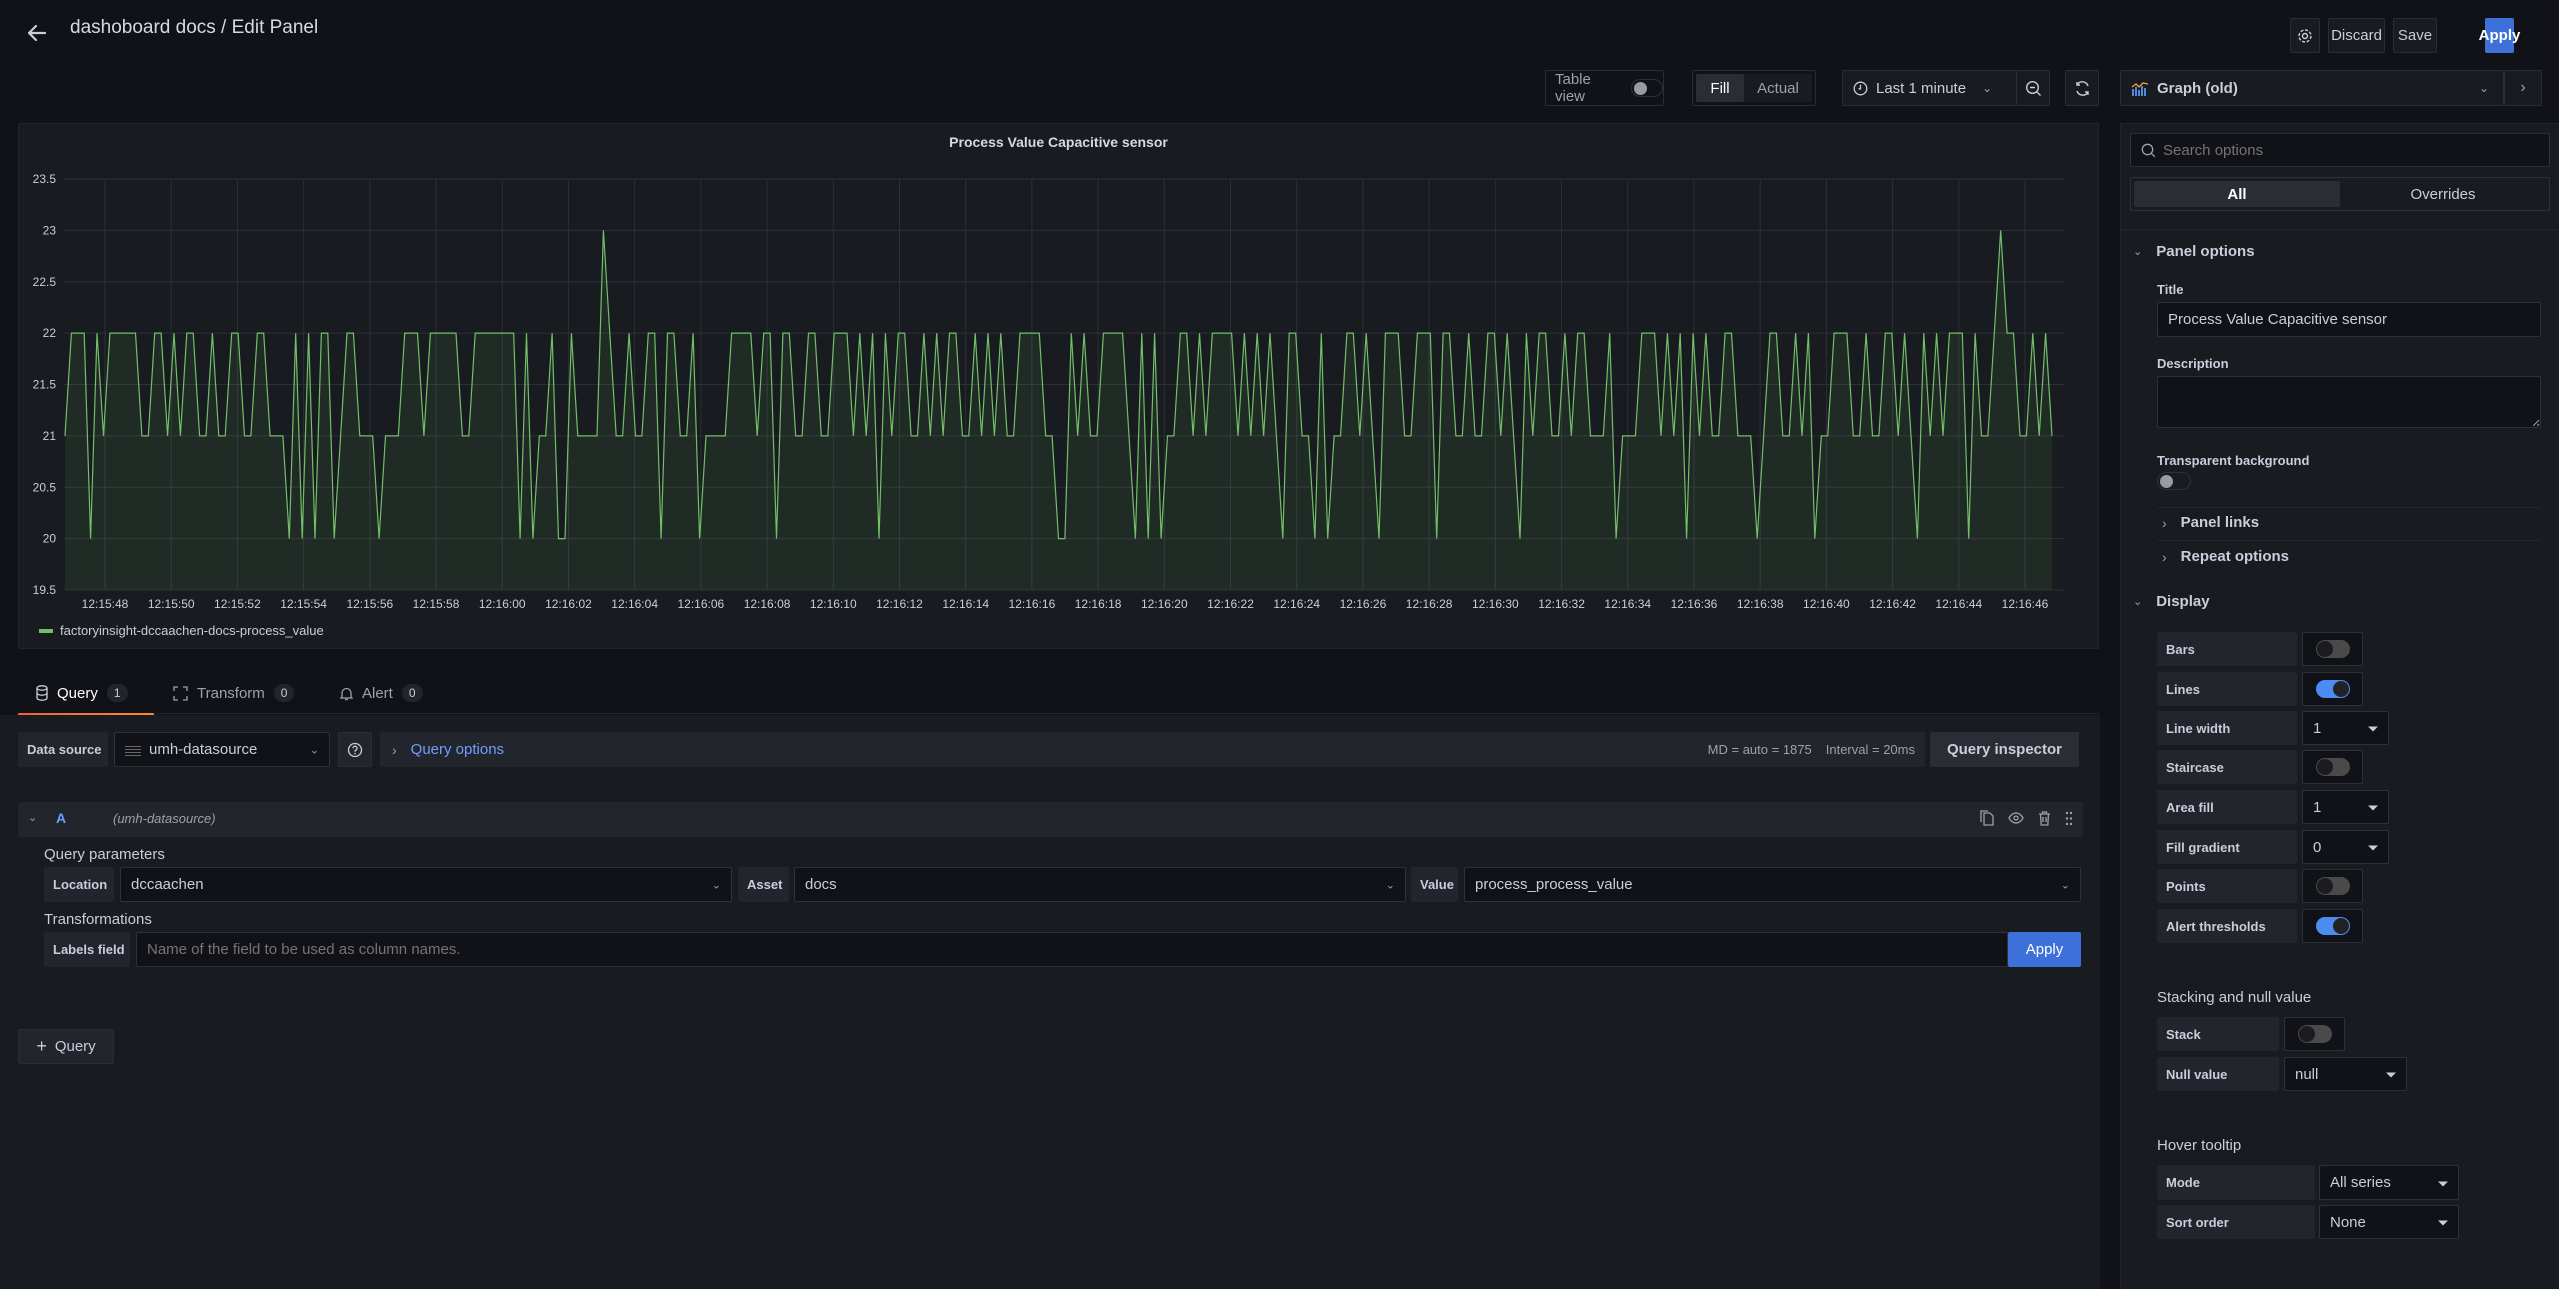 Image resolution: width=2559 pixels, height=1289 pixels. Describe the element at coordinates (833, 604) in the screenshot. I see `x-tick-label: 12:16:10` at that location.